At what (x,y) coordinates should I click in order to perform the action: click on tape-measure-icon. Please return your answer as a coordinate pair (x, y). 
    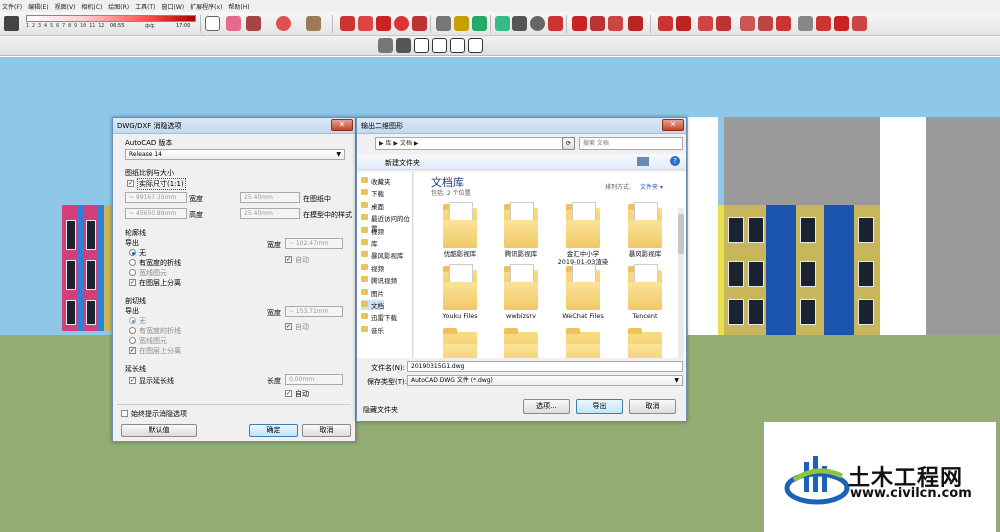
    Looking at the image, I should click on (443, 23).